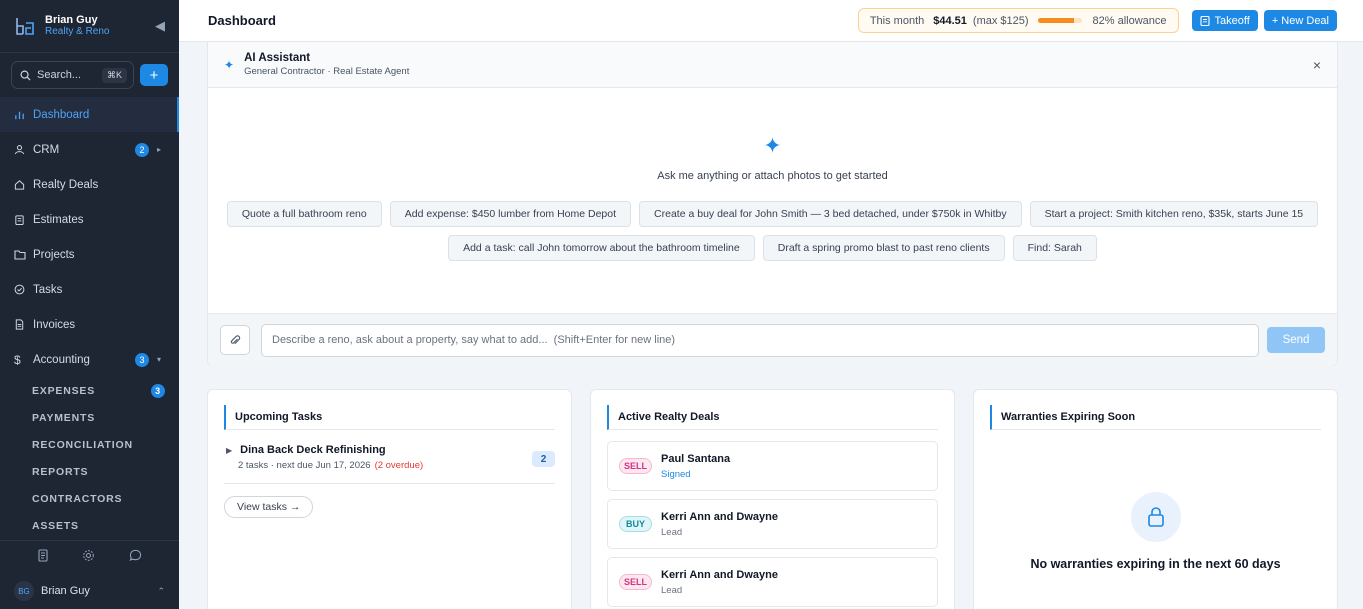 The width and height of the screenshot is (1363, 609). I want to click on user-icon, so click(20, 149).